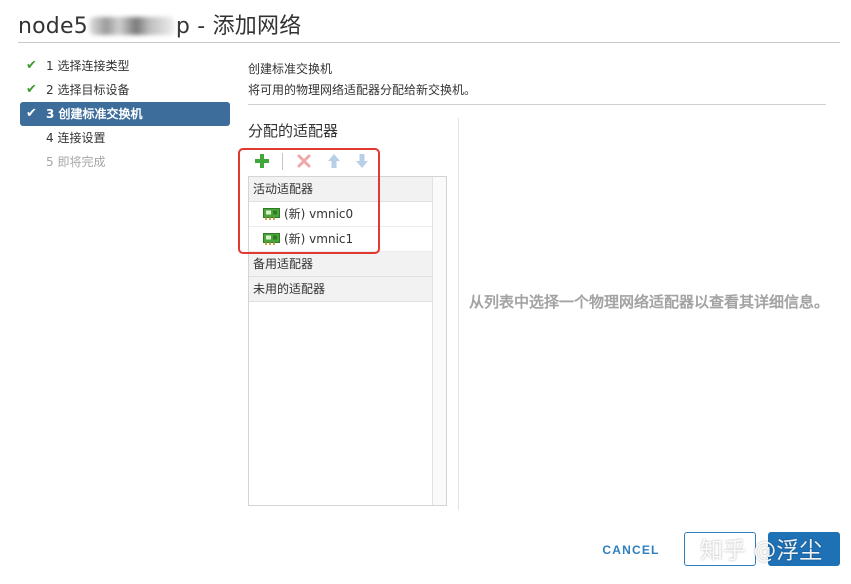 This screenshot has height=584, width=851. I want to click on step-number: 1, so click(50, 66).